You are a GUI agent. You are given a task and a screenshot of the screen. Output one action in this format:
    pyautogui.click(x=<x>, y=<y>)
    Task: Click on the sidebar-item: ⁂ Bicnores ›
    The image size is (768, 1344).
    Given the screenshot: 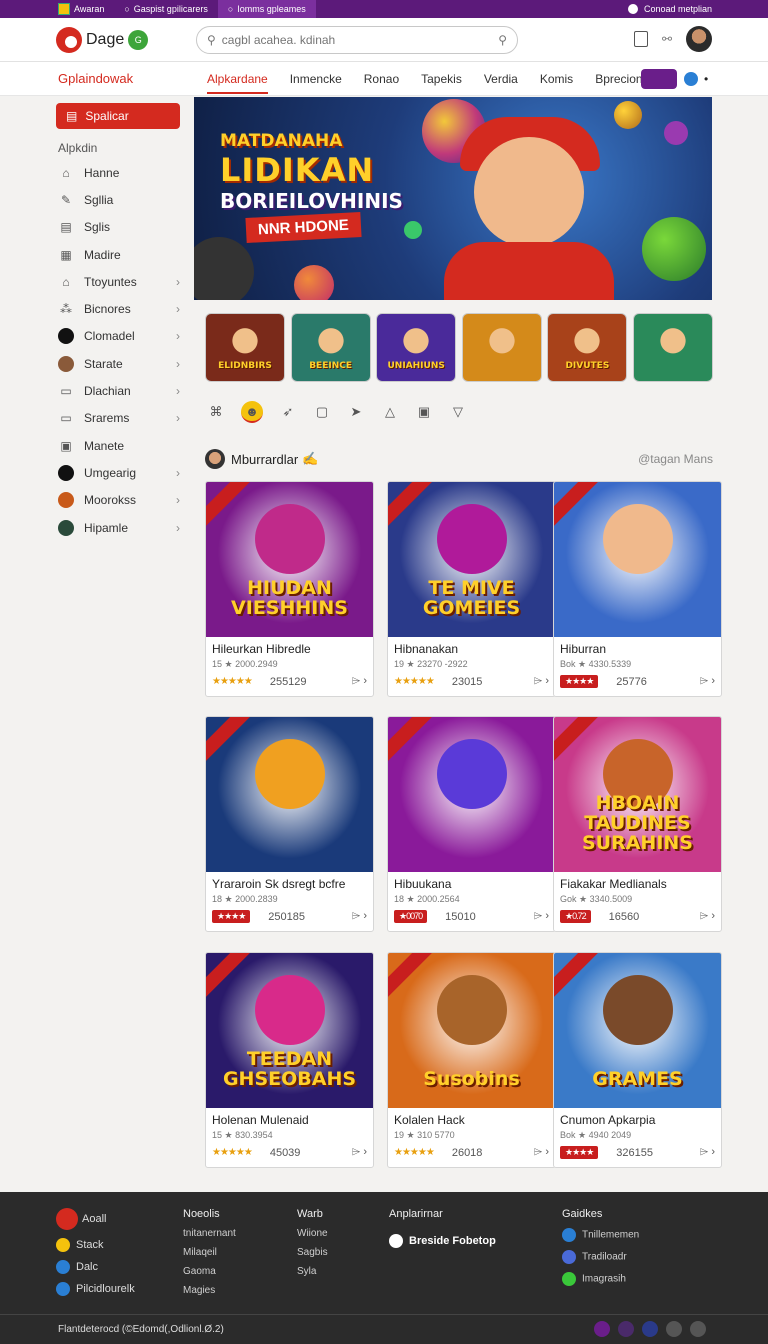 What is the action you would take?
    pyautogui.click(x=118, y=308)
    